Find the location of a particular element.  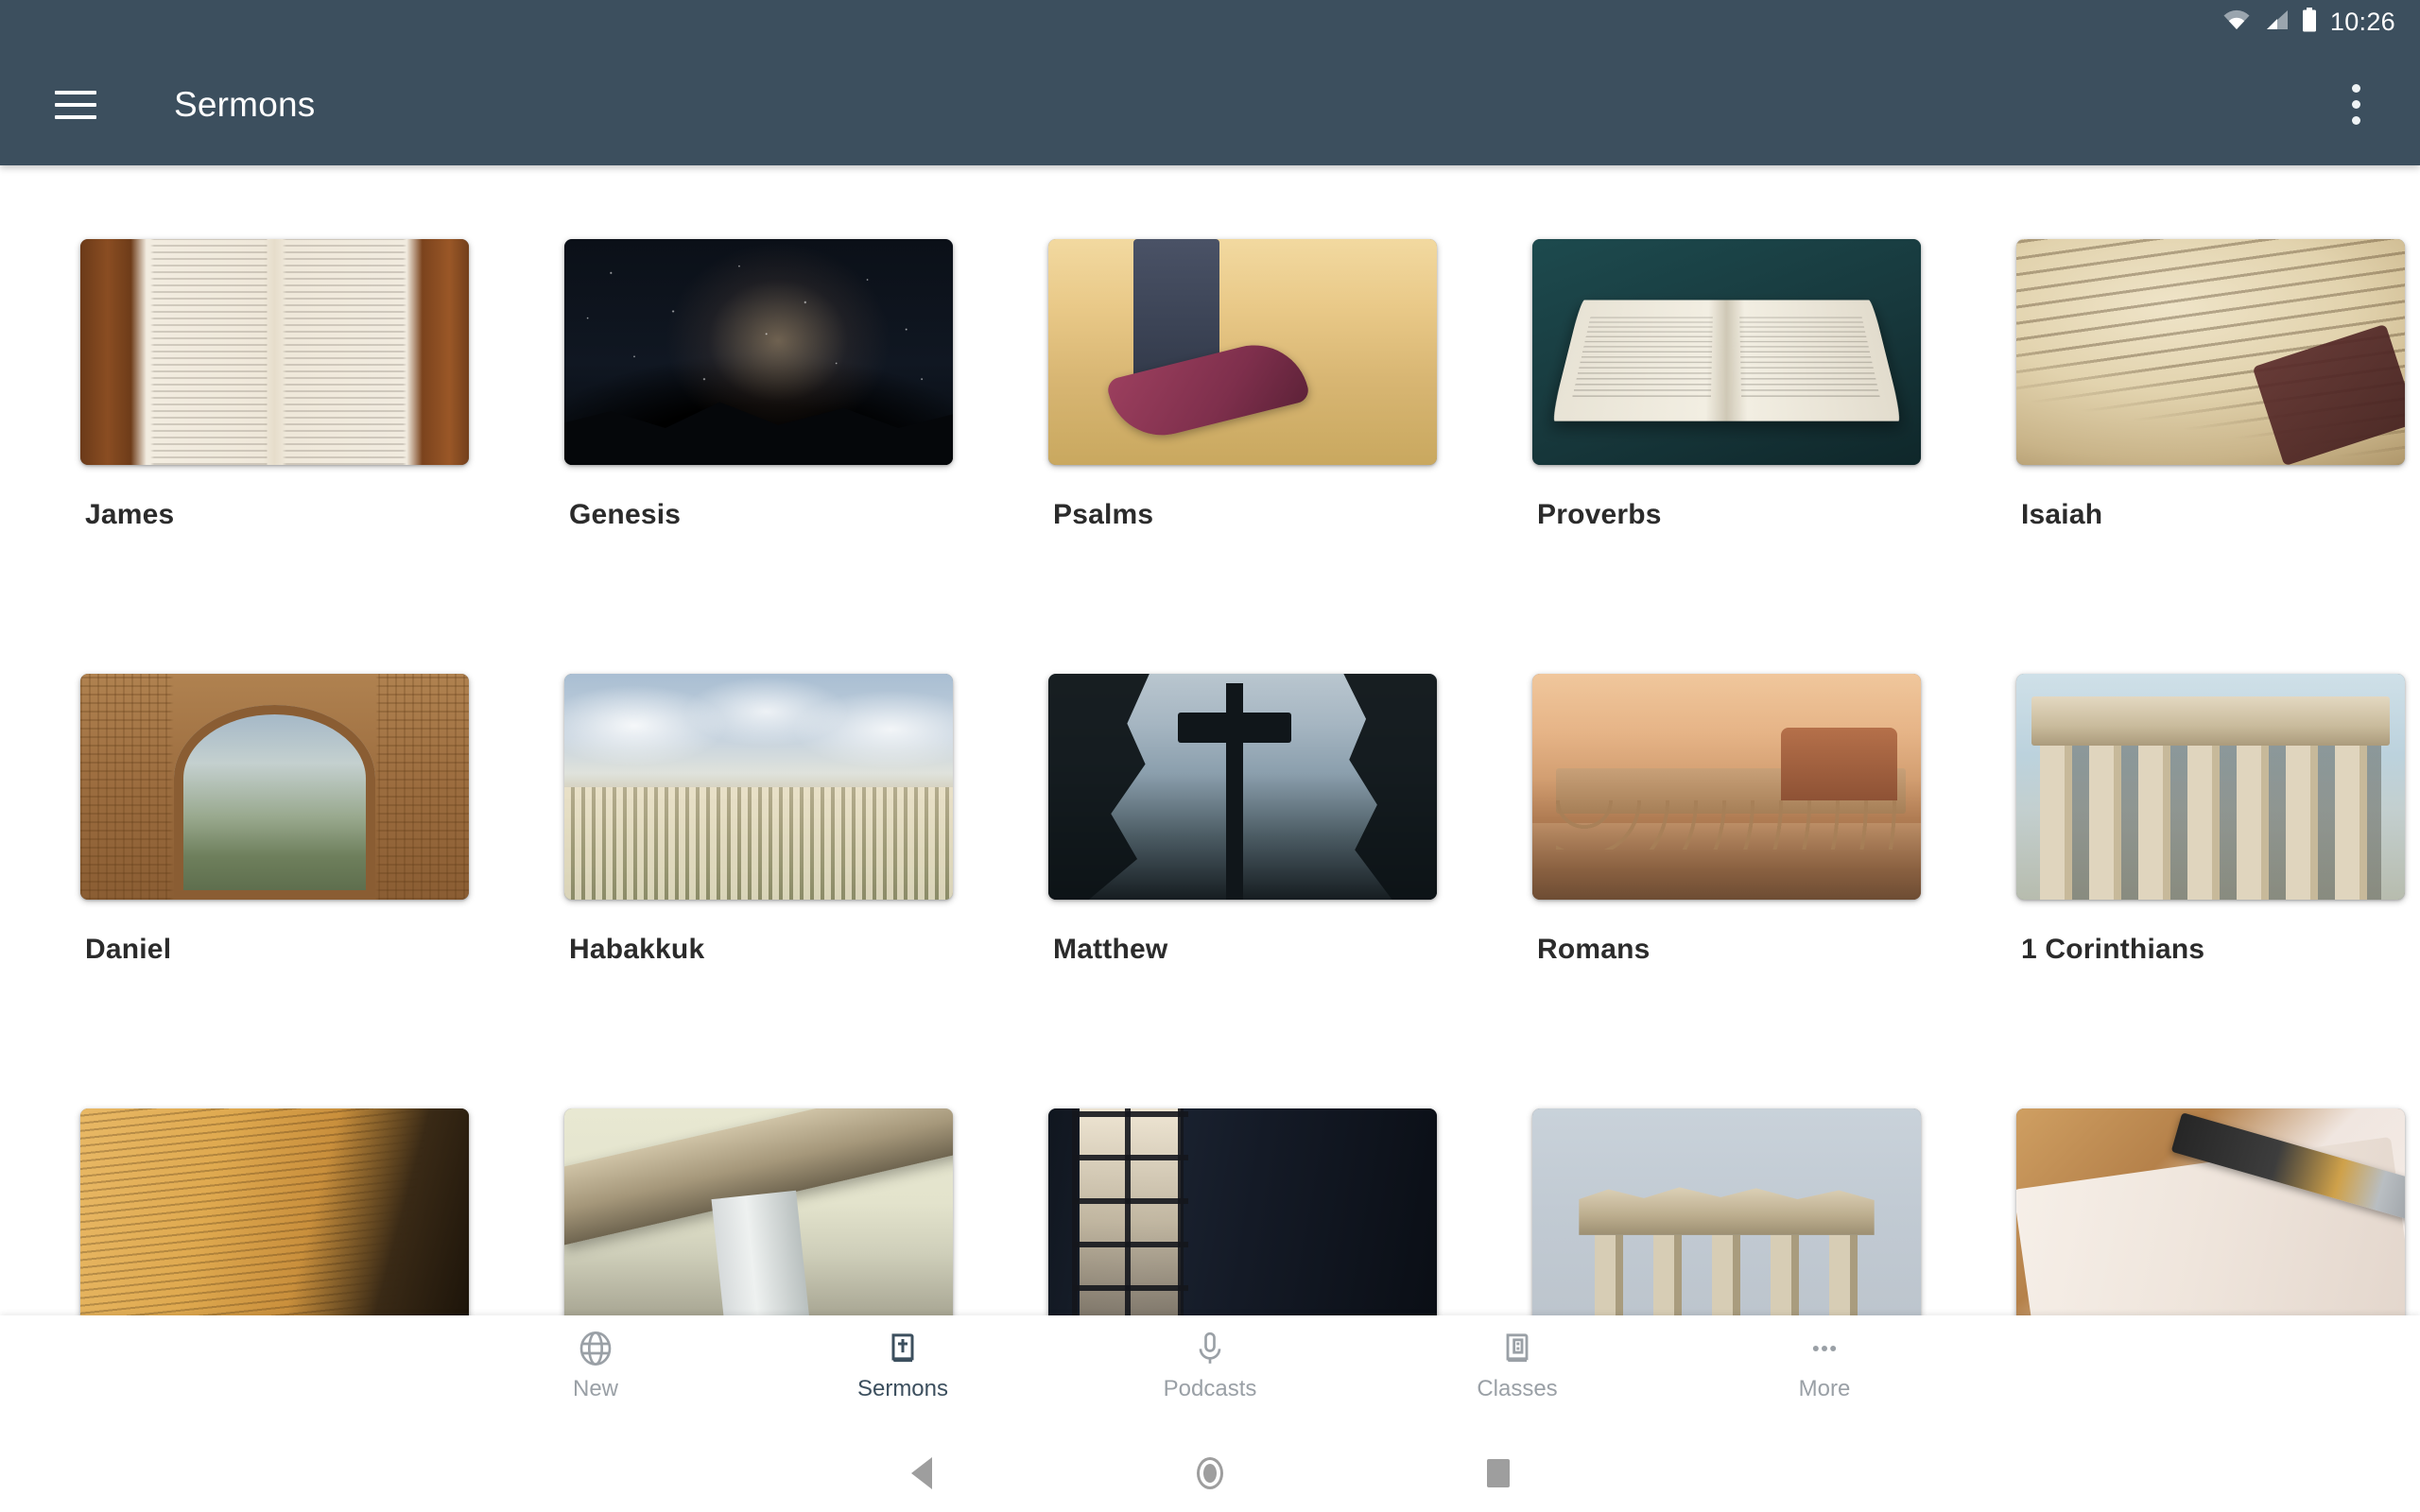

microphone-icon is located at coordinates (1210, 1348).